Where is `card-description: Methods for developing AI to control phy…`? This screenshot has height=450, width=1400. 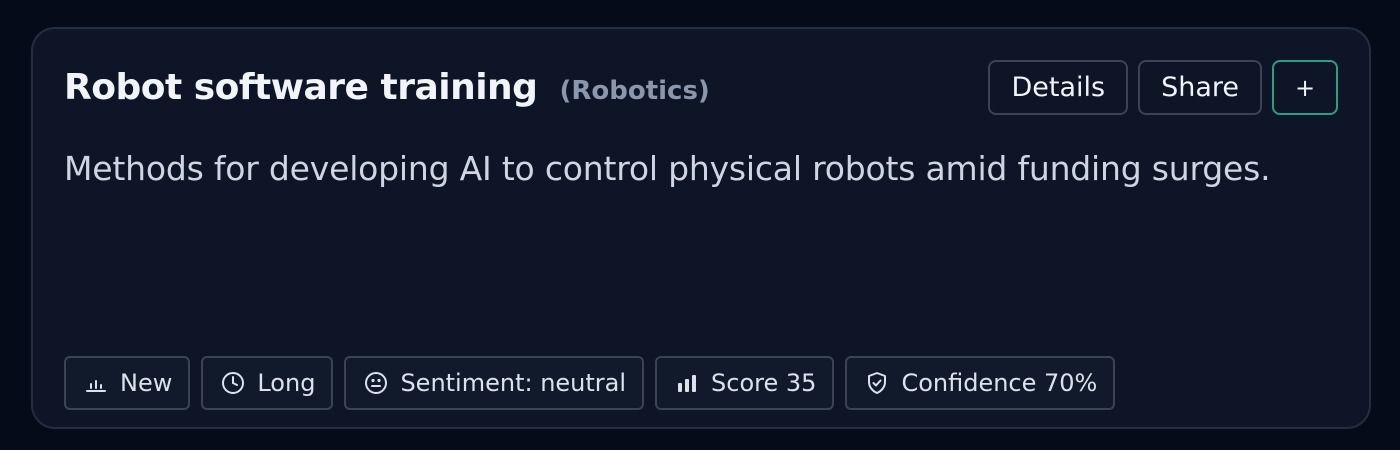
card-description: Methods for developing AI to control phy… is located at coordinates (667, 168).